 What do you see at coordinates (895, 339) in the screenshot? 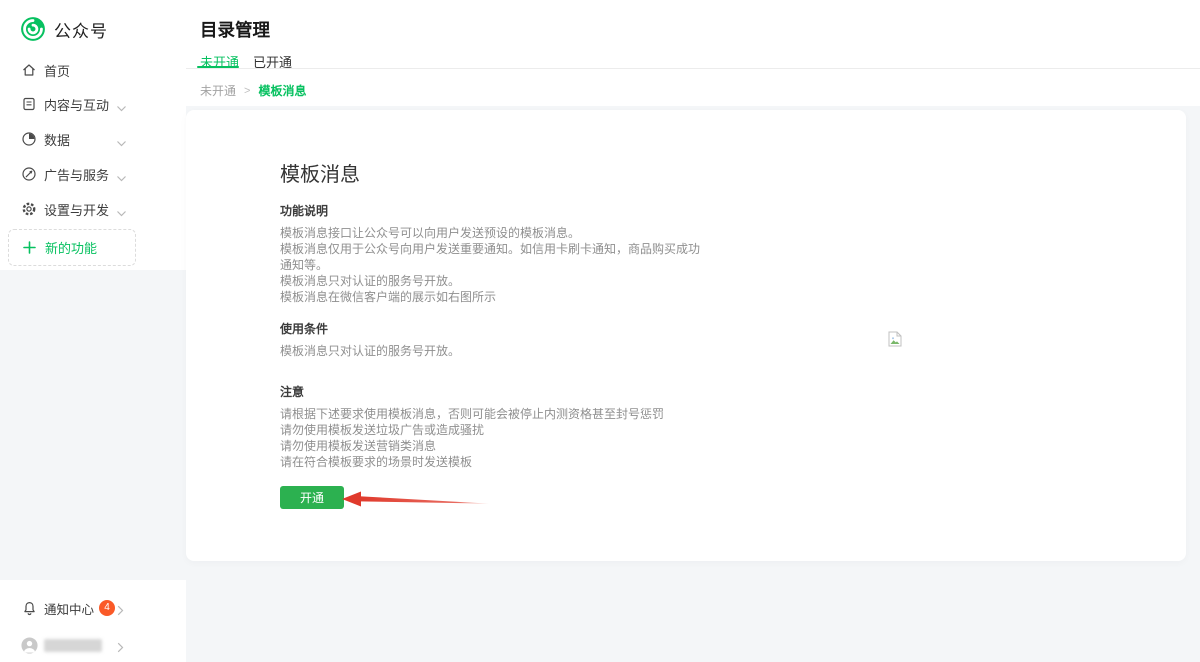
I see `broken-image-icon` at bounding box center [895, 339].